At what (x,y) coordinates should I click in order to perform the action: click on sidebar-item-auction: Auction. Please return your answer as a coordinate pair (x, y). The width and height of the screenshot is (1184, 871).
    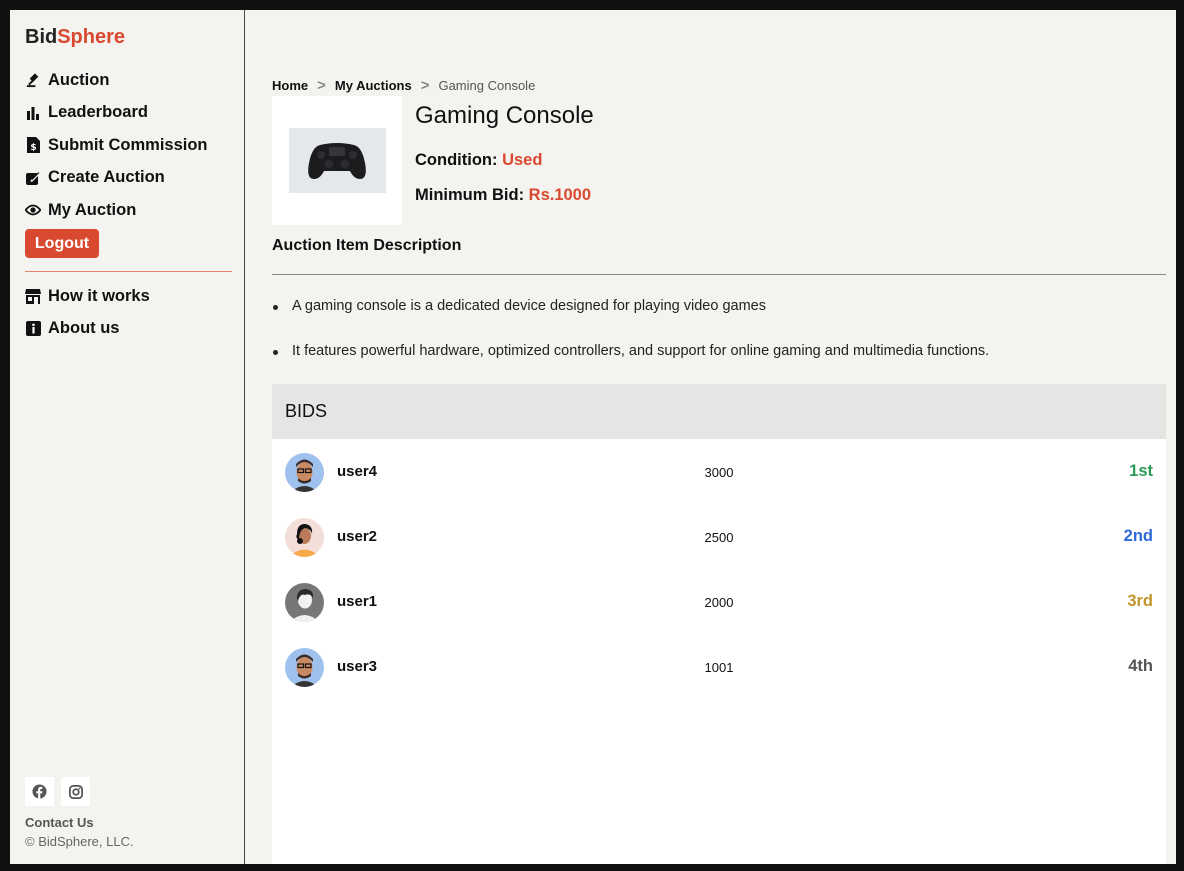
    Looking at the image, I should click on (116, 80).